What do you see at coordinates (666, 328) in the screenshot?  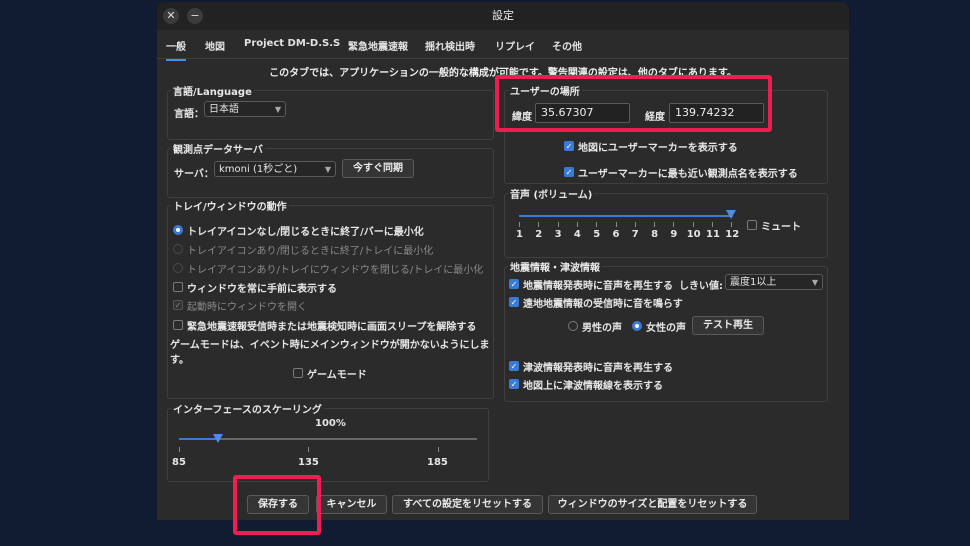 I see `female-voice-label: 女性の声` at bounding box center [666, 328].